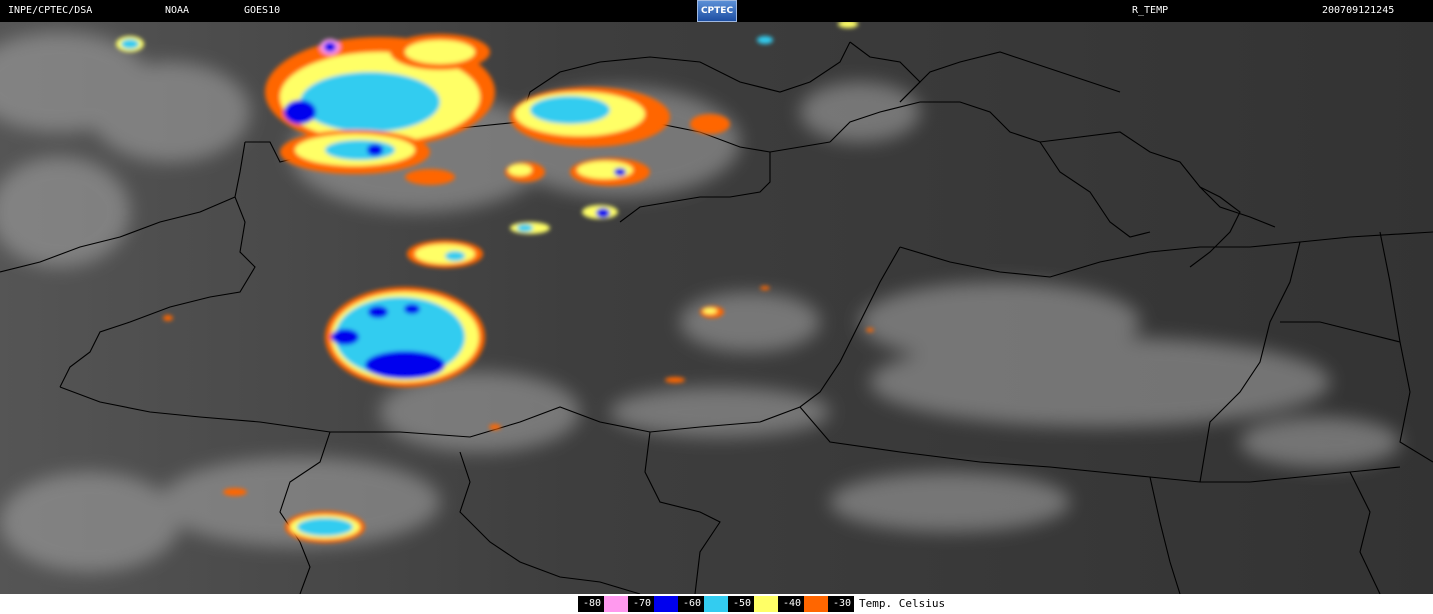 This screenshot has height=614, width=1433. What do you see at coordinates (1150, 10) in the screenshot?
I see `product-label: R_TEMP` at bounding box center [1150, 10].